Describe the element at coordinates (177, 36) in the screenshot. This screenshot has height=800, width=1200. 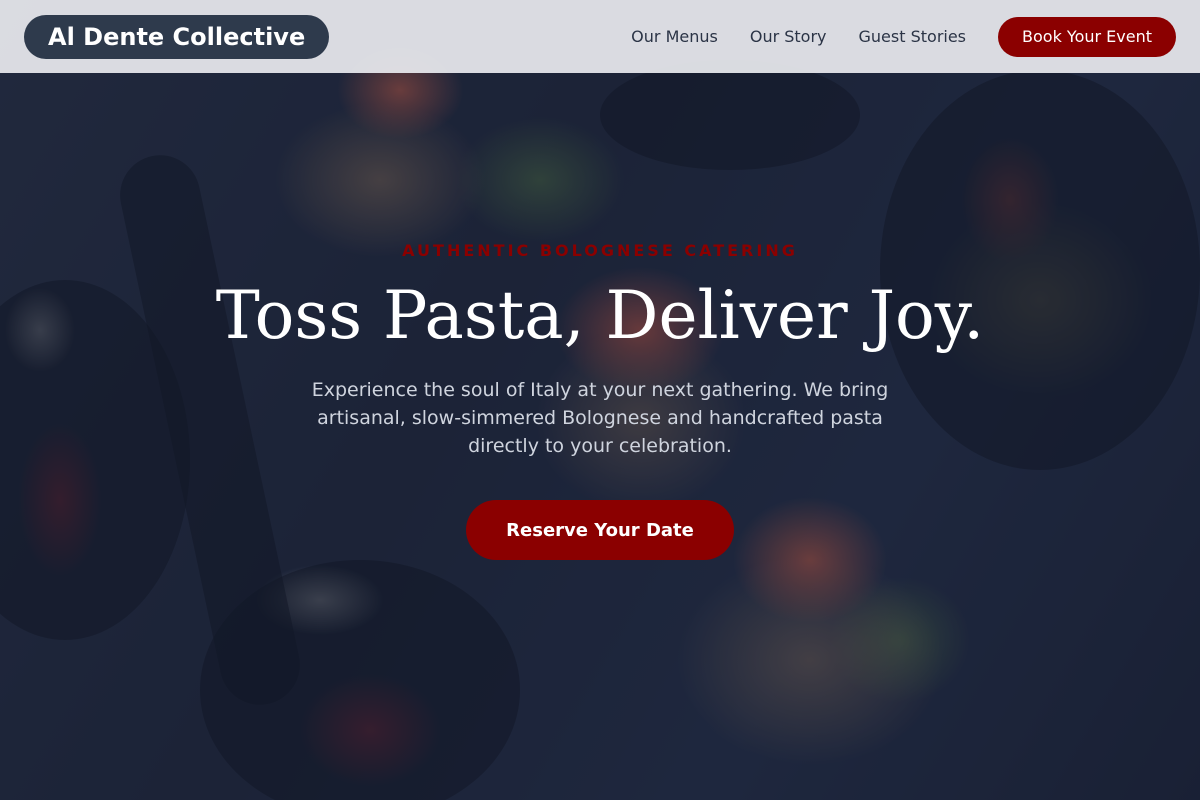
I see `brand-logo: Al Dente Collective` at that location.